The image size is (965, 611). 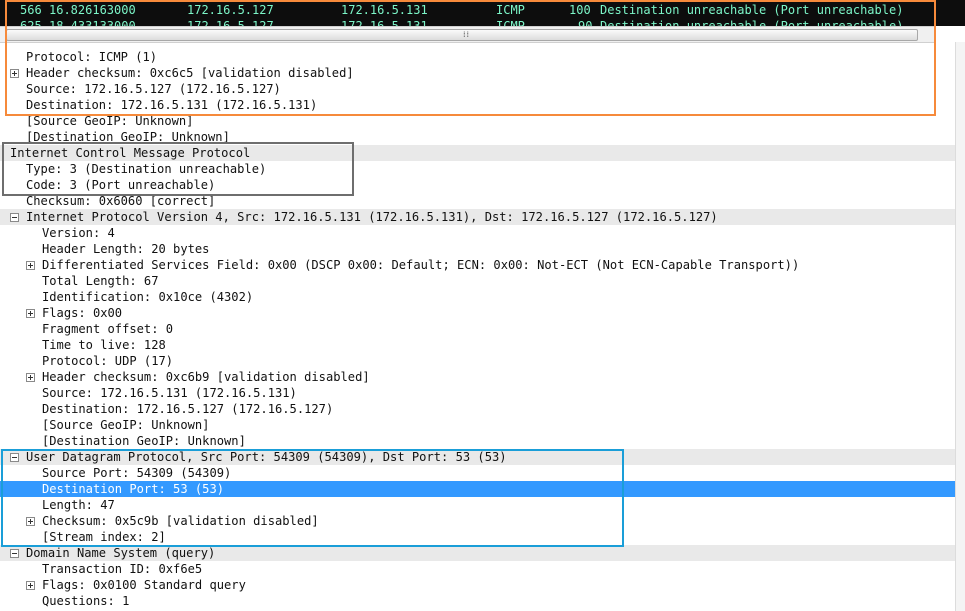 I want to click on tree-section-header: Domain Name System (query), so click(x=477, y=553).